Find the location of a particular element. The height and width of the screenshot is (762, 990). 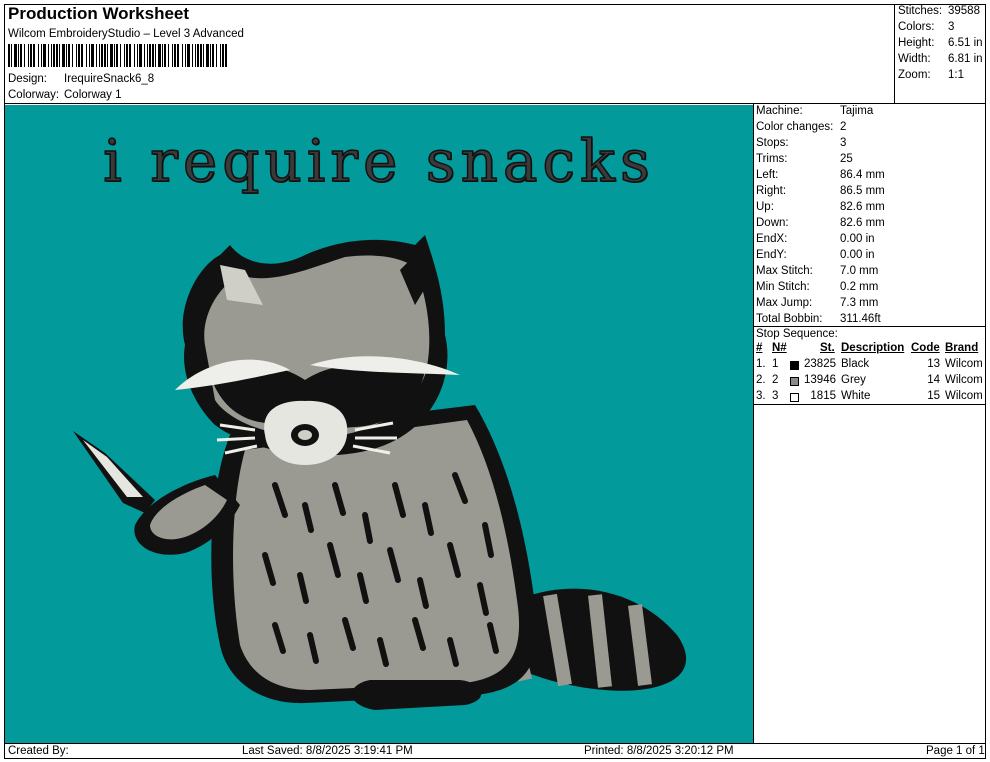

row-code: 15 is located at coordinates (933, 396).